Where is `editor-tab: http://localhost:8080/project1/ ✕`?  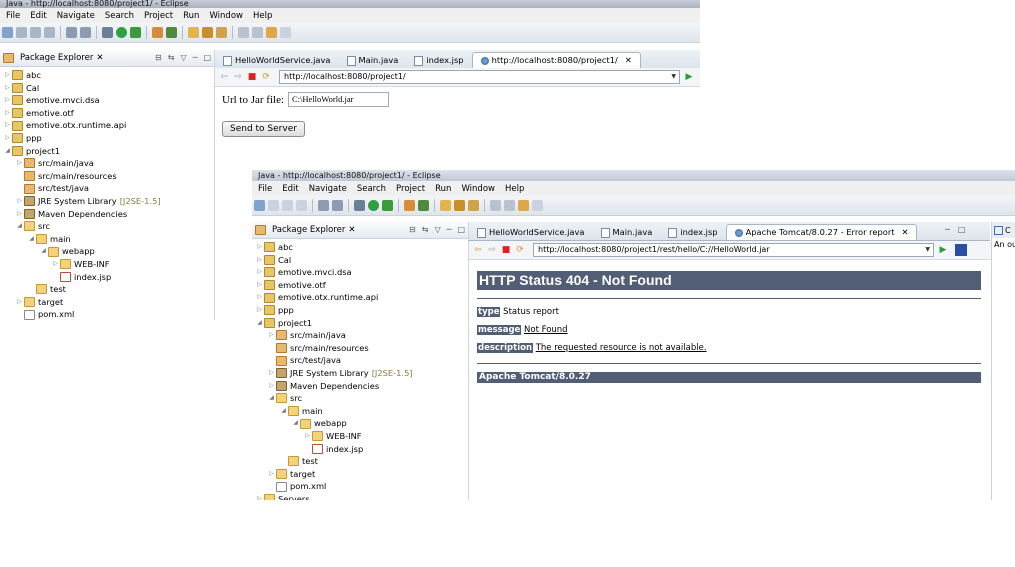 editor-tab: http://localhost:8080/project1/ ✕ is located at coordinates (556, 60).